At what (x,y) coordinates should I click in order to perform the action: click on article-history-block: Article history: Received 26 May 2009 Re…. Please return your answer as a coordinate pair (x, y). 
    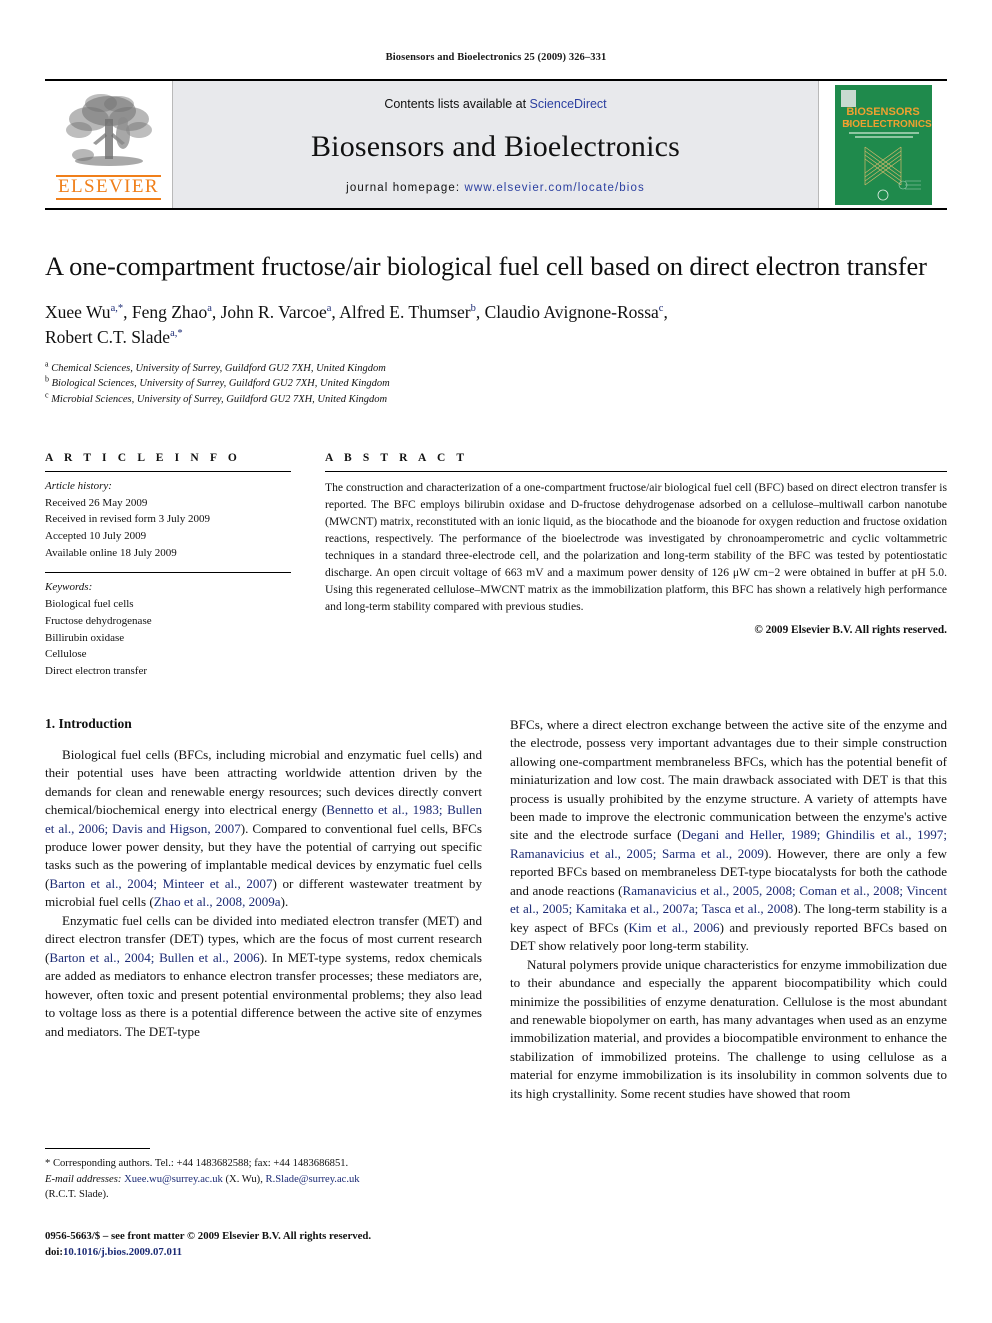
    Looking at the image, I should click on (168, 517).